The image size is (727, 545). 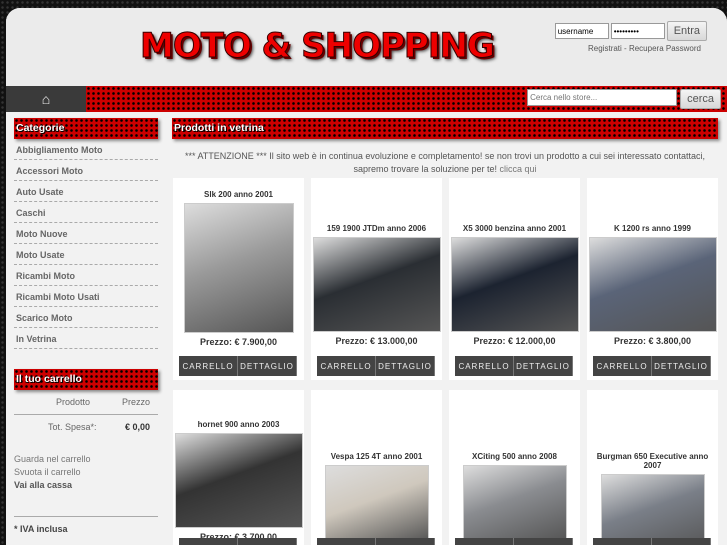 What do you see at coordinates (318, 46) in the screenshot?
I see `site-logo: MOTO & SHOPPING` at bounding box center [318, 46].